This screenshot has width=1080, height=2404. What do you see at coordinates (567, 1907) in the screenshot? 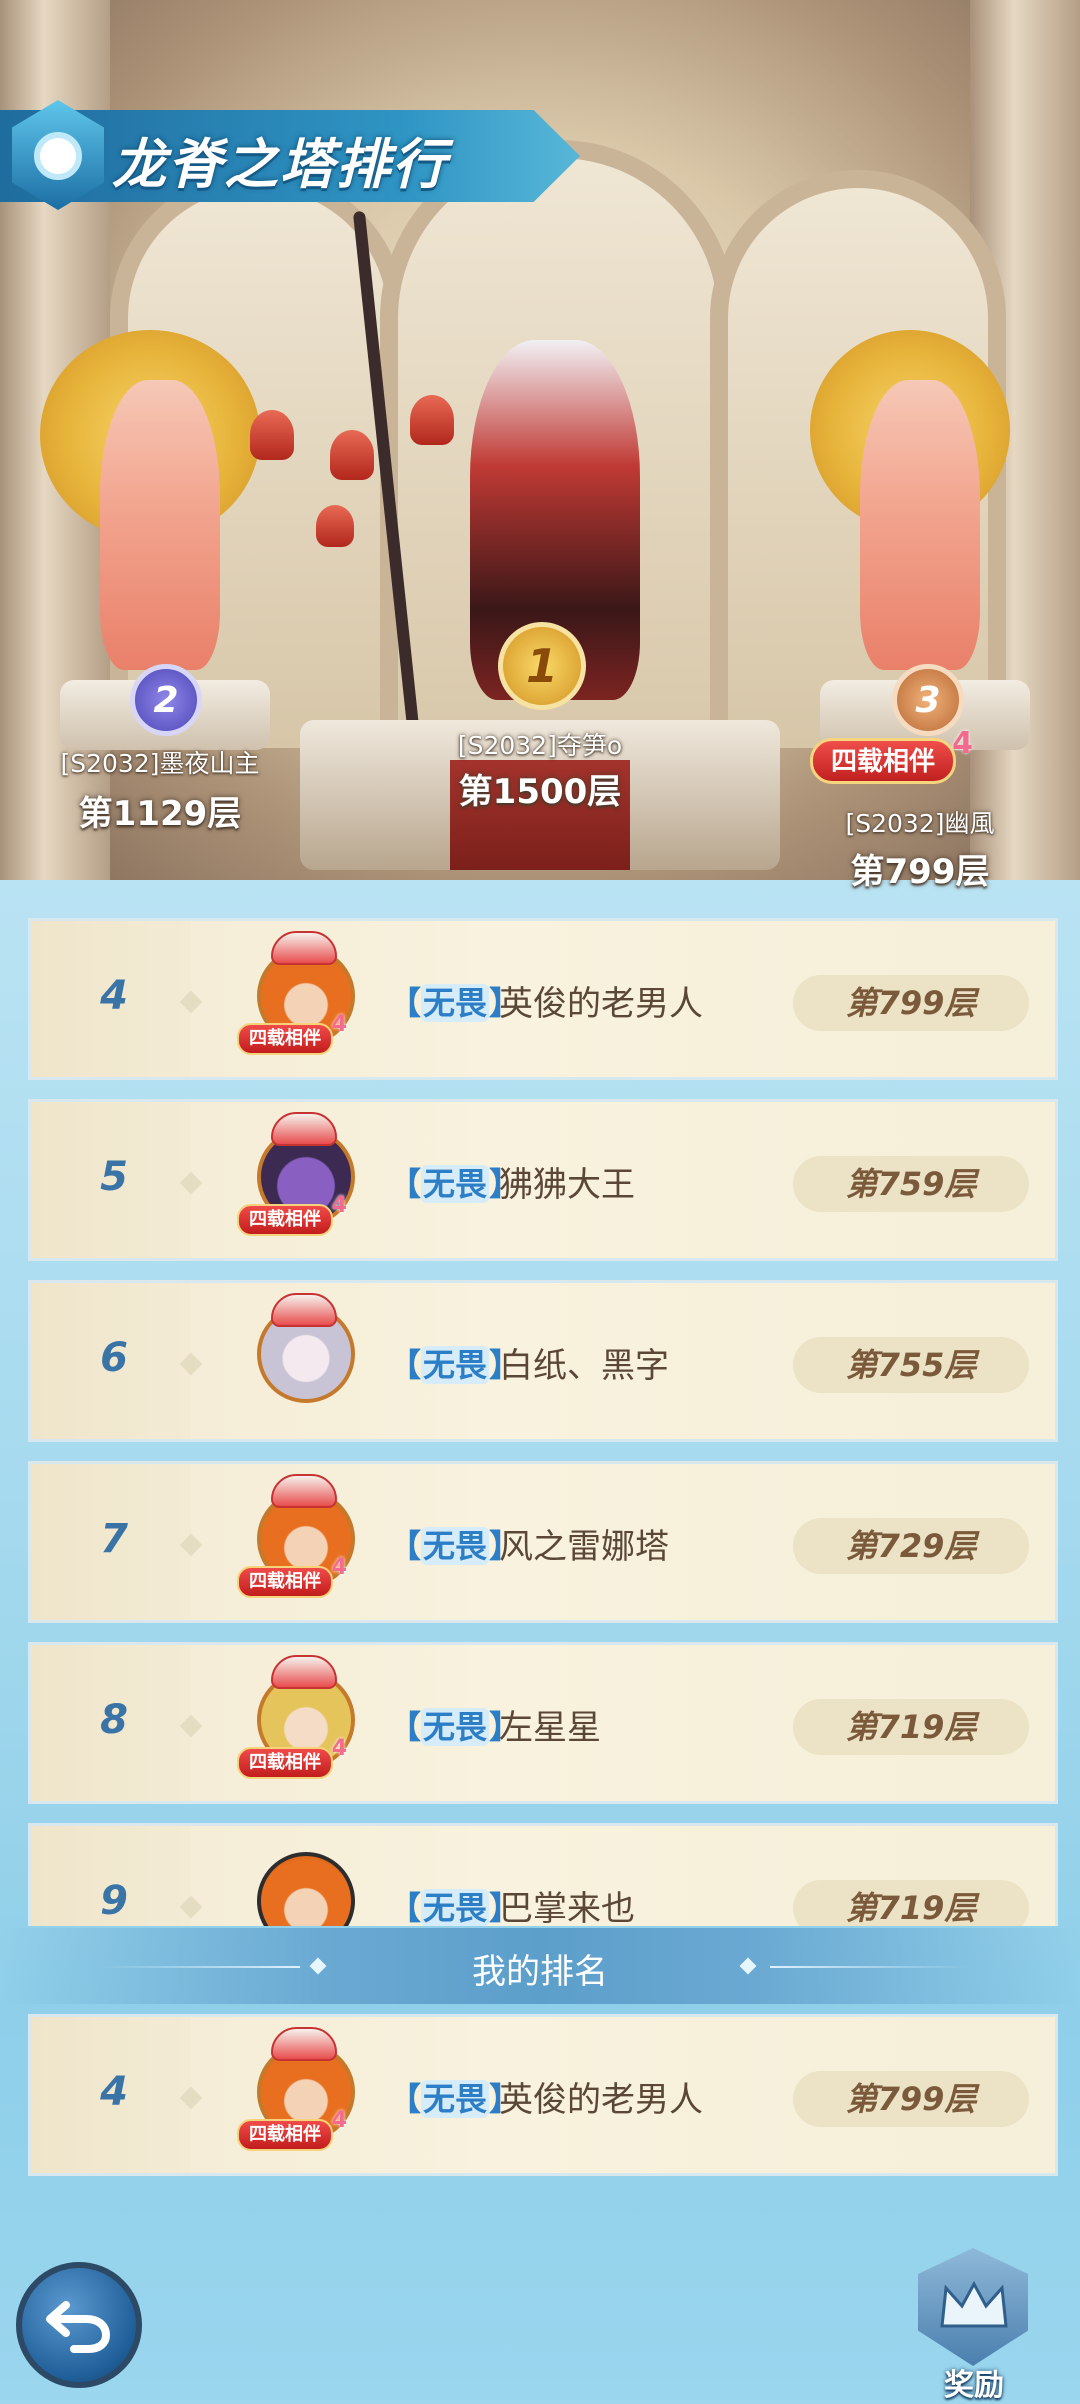
I see `player-name: 巴掌来也` at bounding box center [567, 1907].